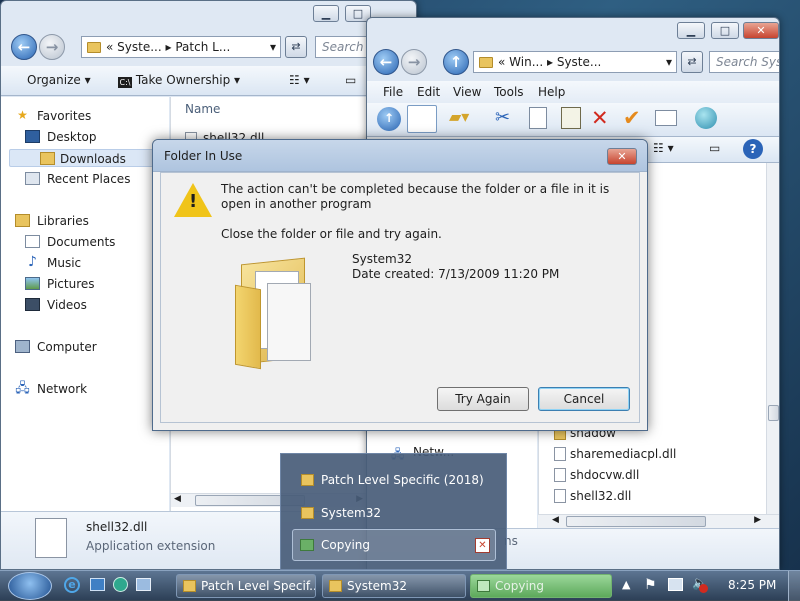 The width and height of the screenshot is (800, 601). Describe the element at coordinates (394, 586) in the screenshot. I see `taskbar-button-system32: System32` at that location.